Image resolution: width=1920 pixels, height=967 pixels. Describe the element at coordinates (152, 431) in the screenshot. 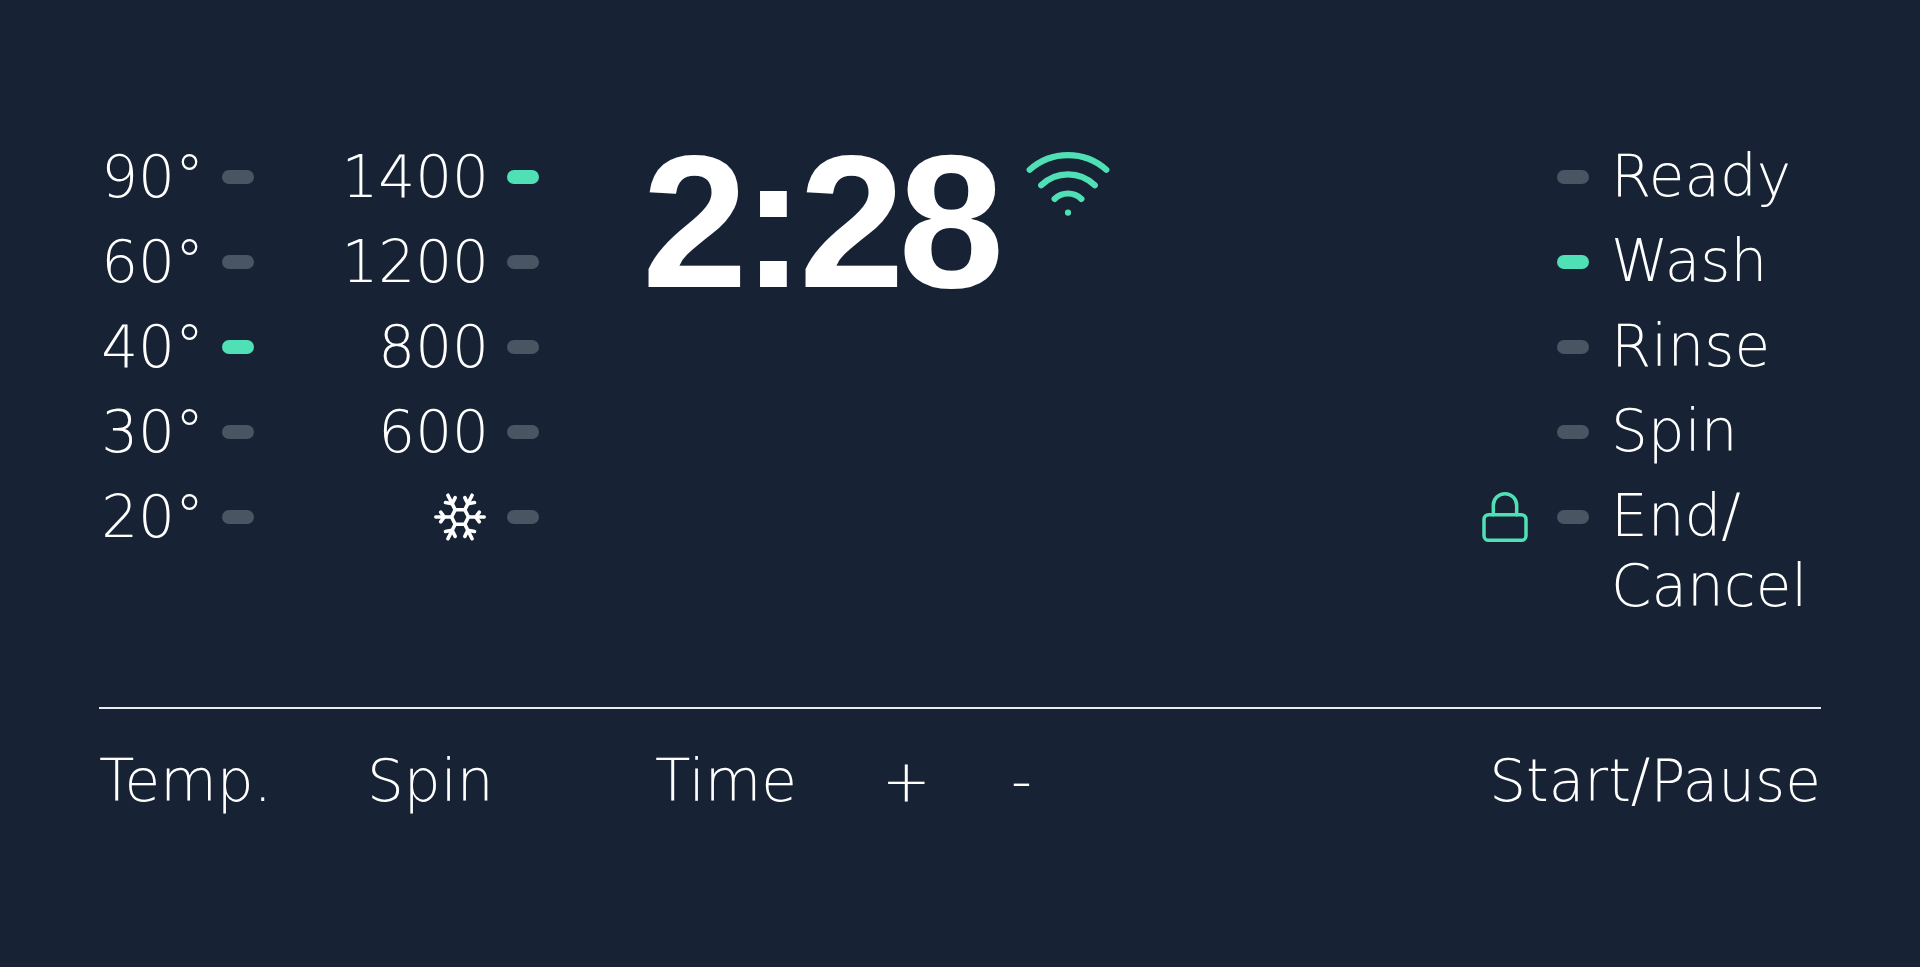

I see `temperature-label: 30°` at that location.